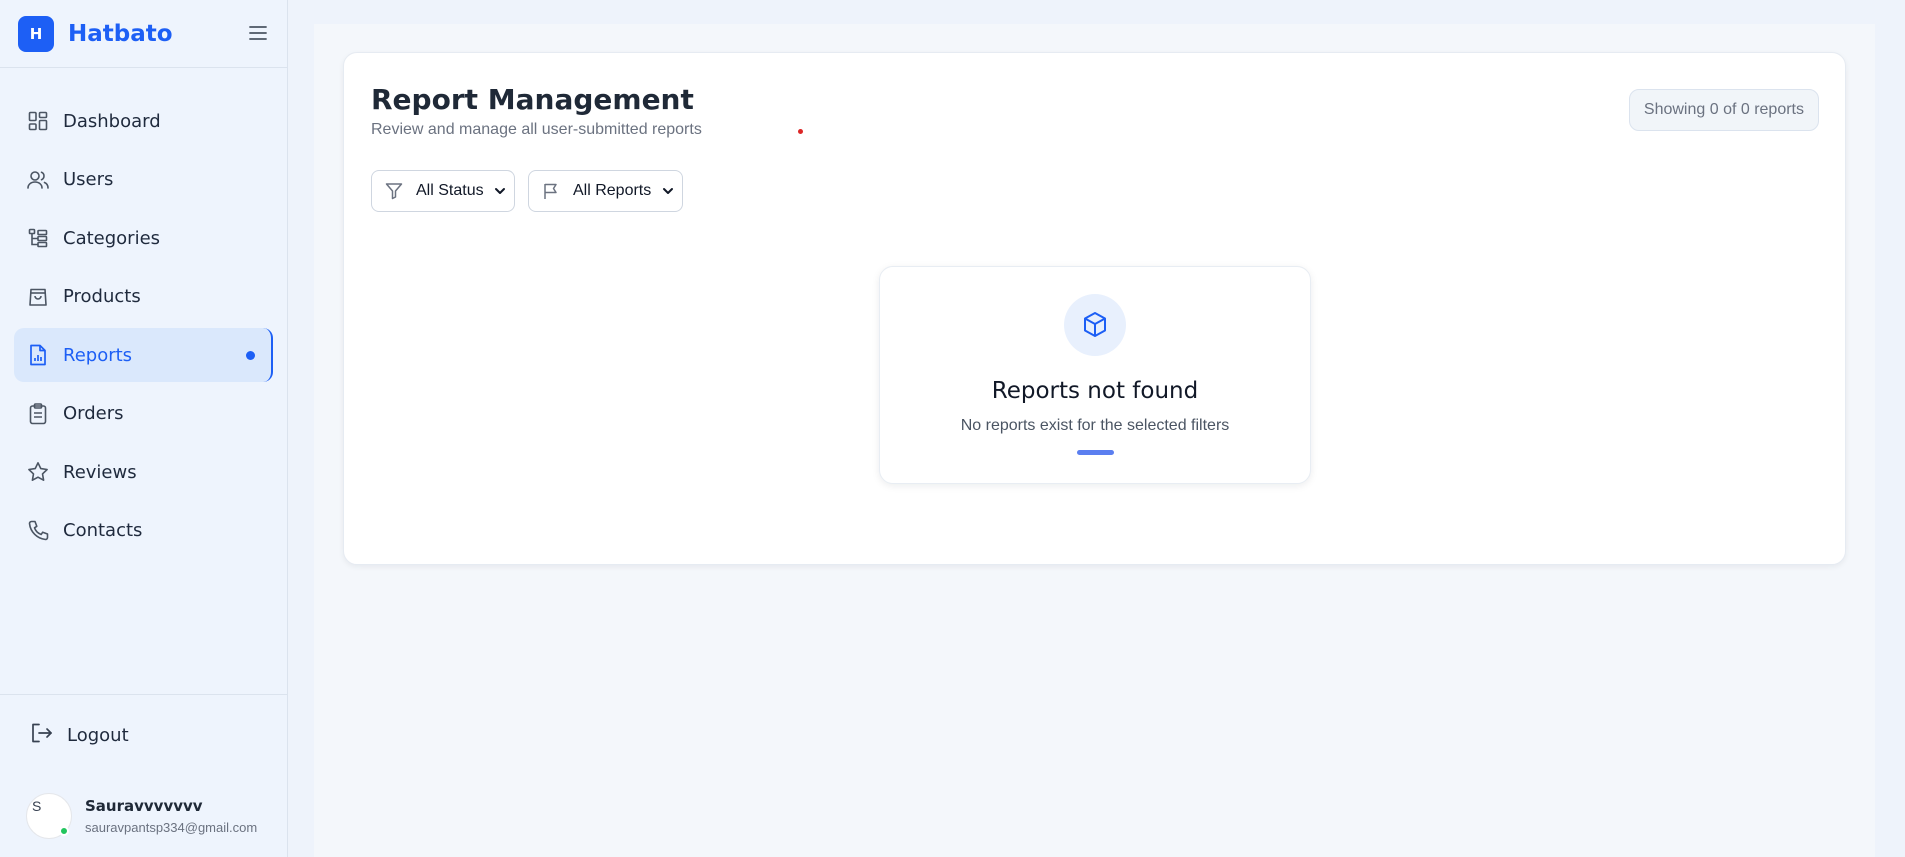 Image resolution: width=1905 pixels, height=857 pixels. Describe the element at coordinates (171, 816) in the screenshot. I see `user-info: Sauravvvvvvv sauravpantsp334@gmail.com` at that location.